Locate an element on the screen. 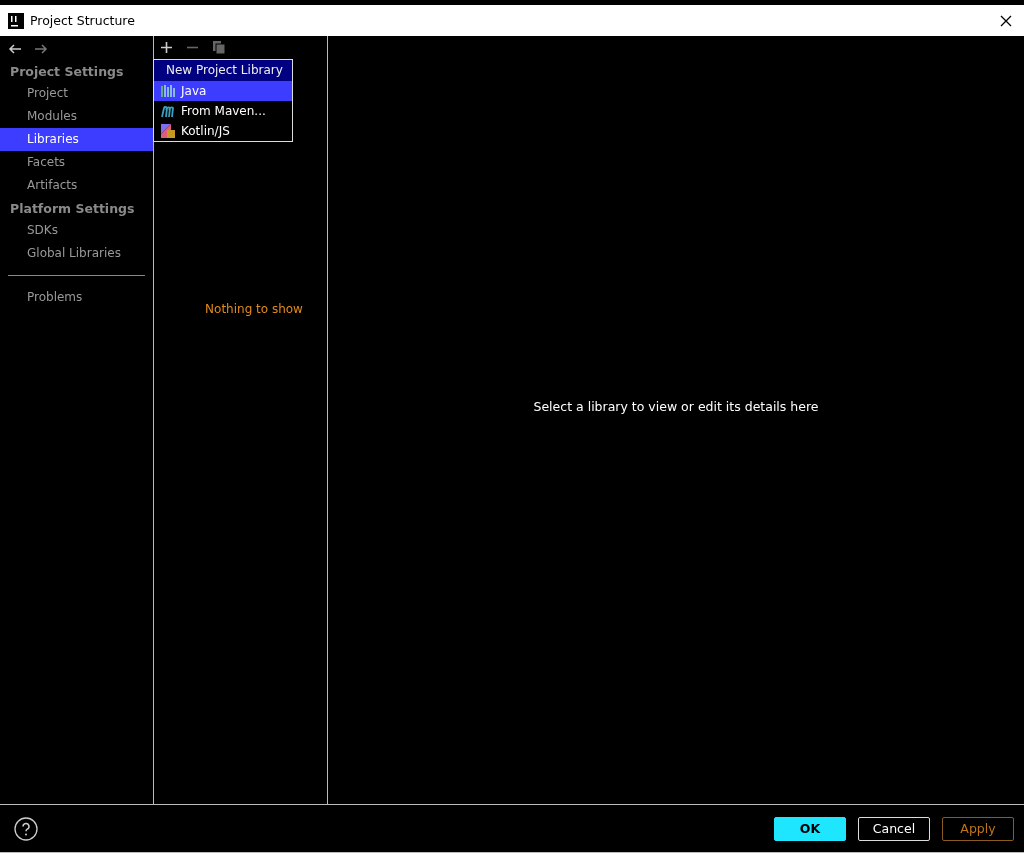 The height and width of the screenshot is (853, 1024). sidebar-item: Artifacts is located at coordinates (76, 185).